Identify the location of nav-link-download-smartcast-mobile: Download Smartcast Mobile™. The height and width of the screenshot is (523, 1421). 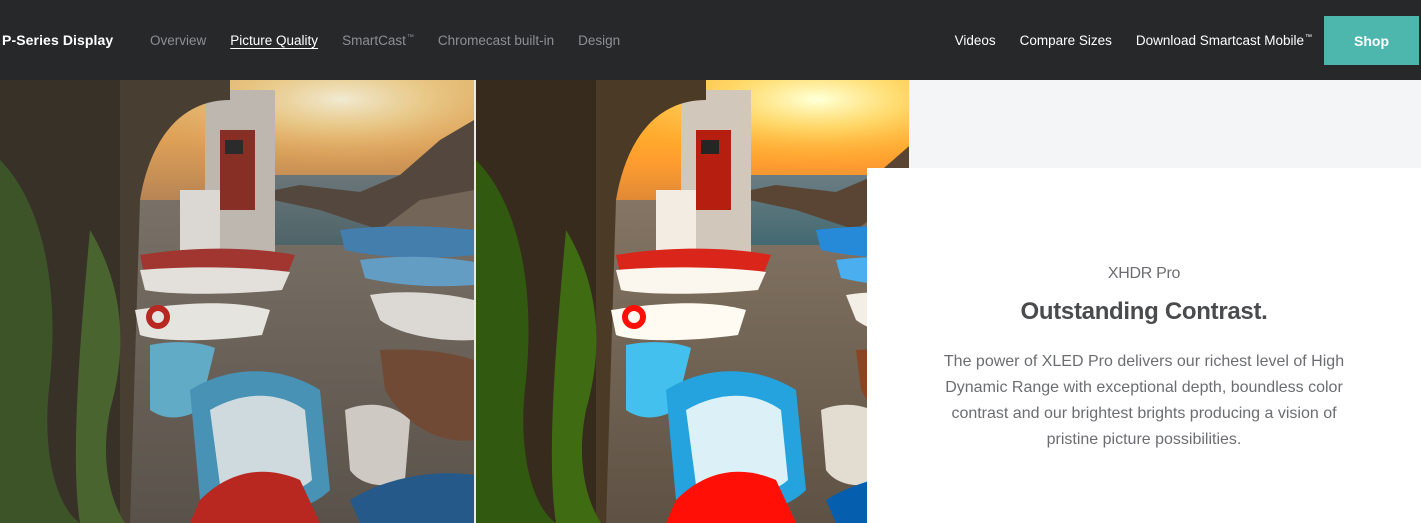
(1224, 40).